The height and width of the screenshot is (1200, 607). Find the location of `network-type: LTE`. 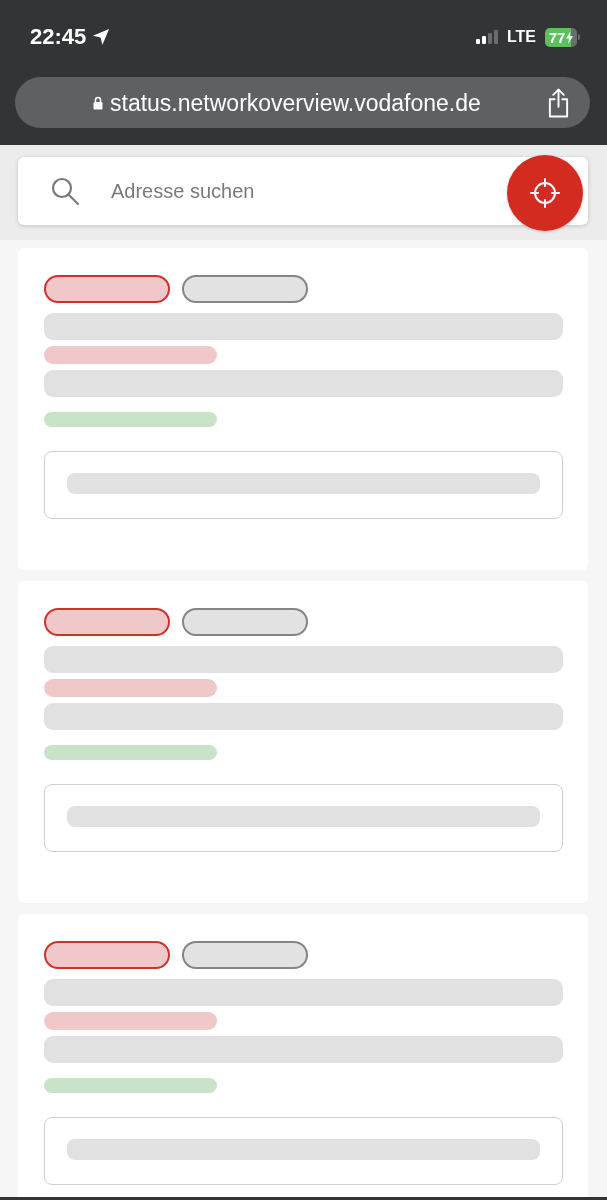

network-type: LTE is located at coordinates (521, 37).